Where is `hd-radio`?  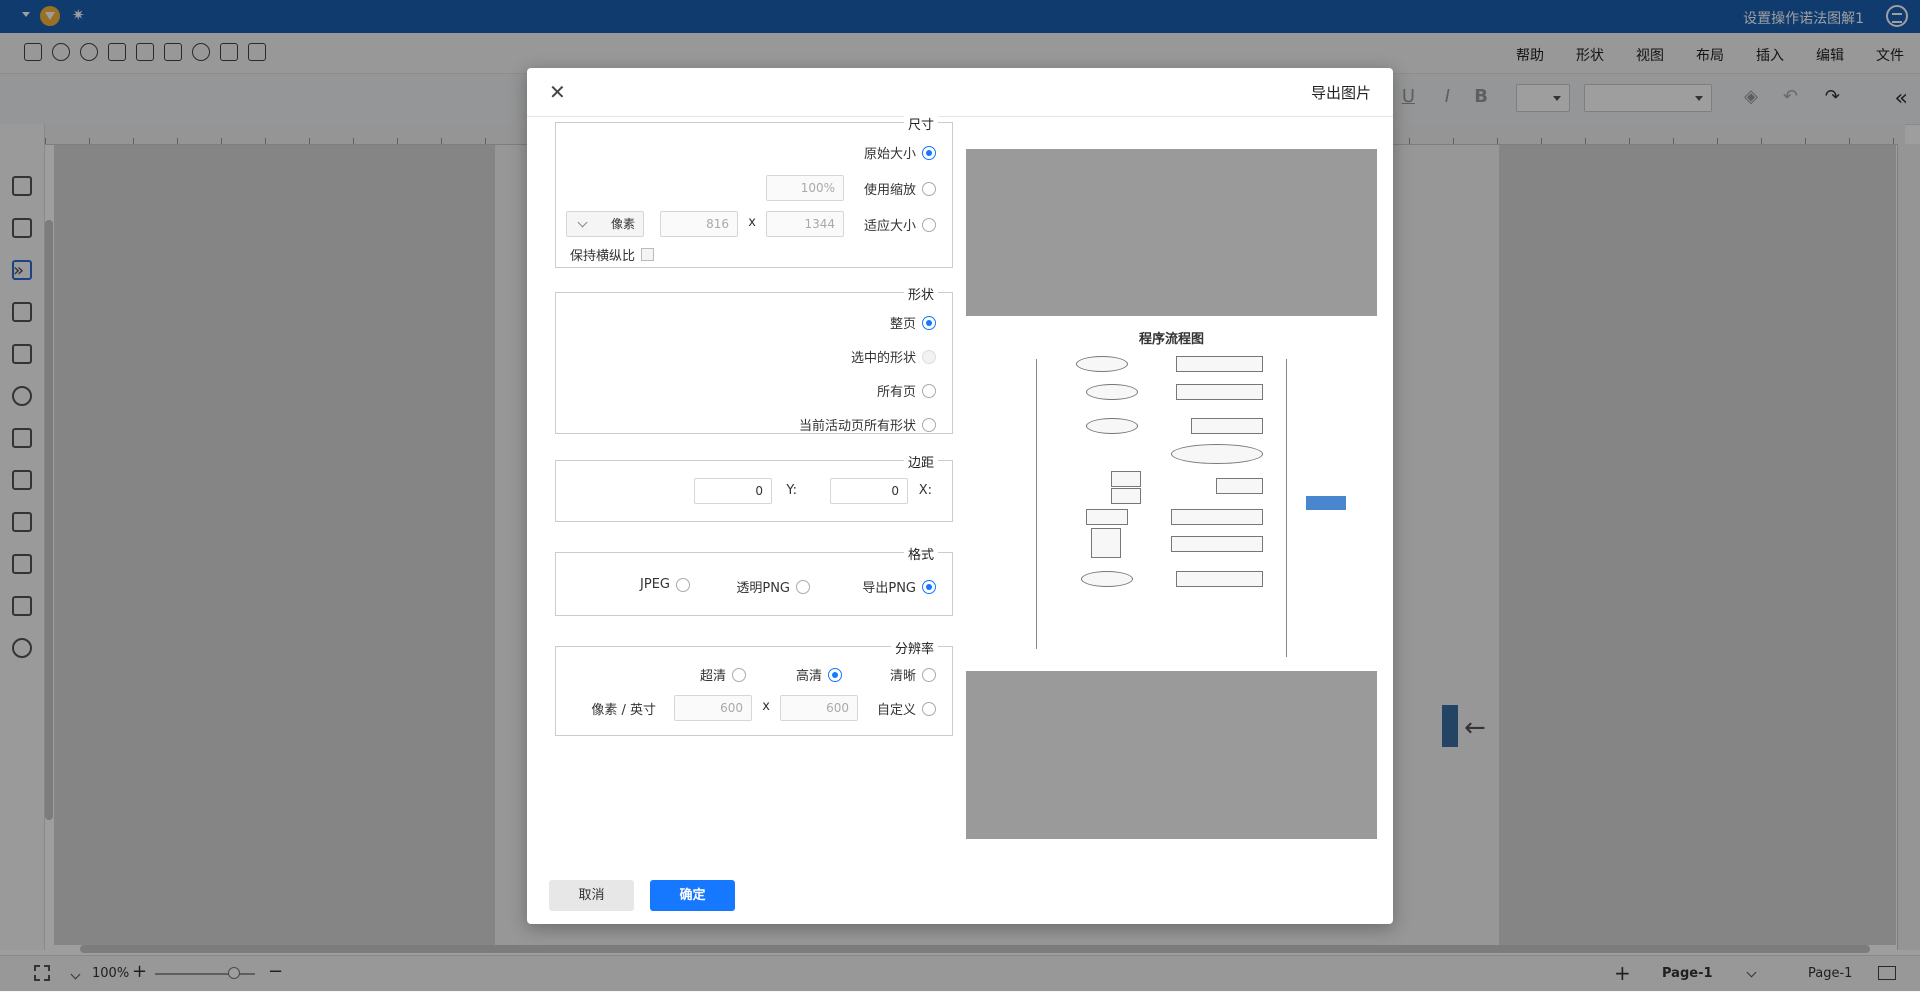 hd-radio is located at coordinates (835, 674).